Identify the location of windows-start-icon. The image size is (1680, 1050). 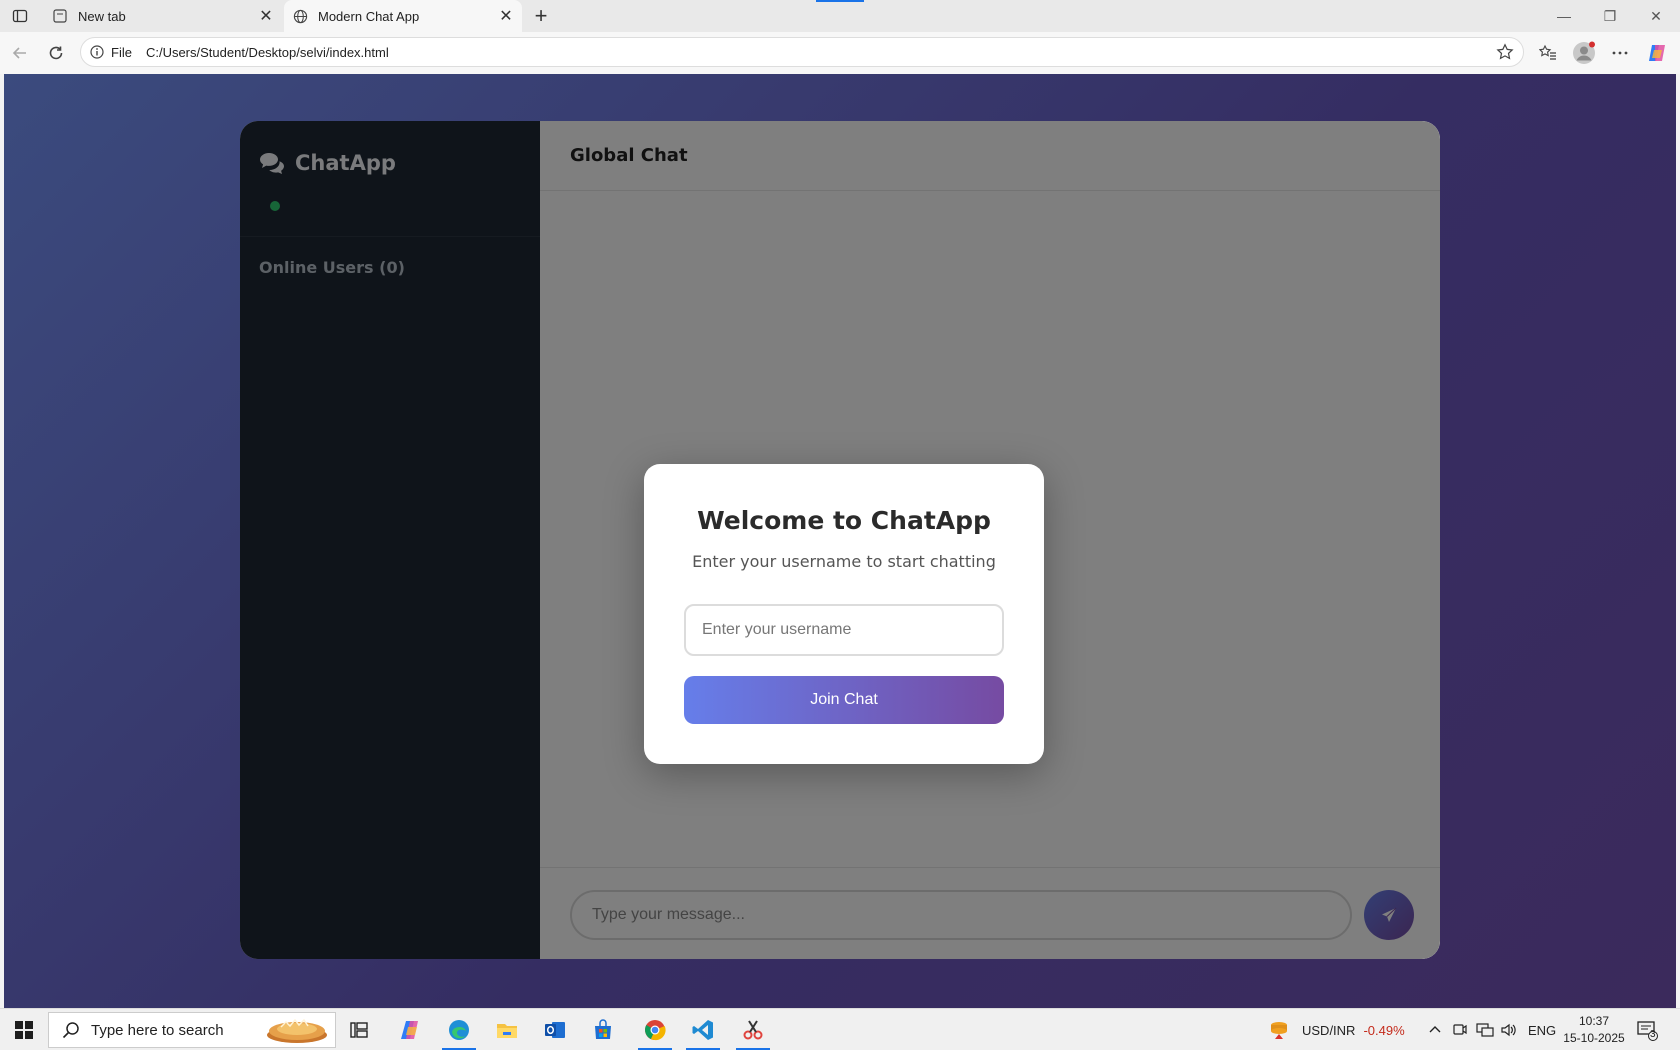
(24, 1029).